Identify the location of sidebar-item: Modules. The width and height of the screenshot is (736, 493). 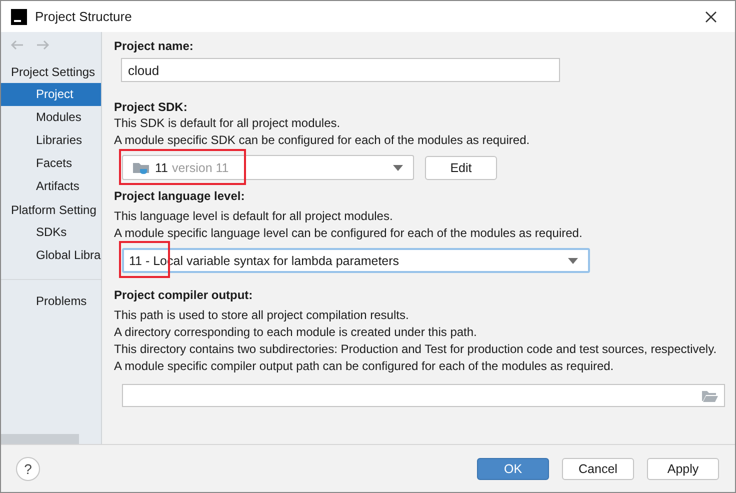
(51, 117).